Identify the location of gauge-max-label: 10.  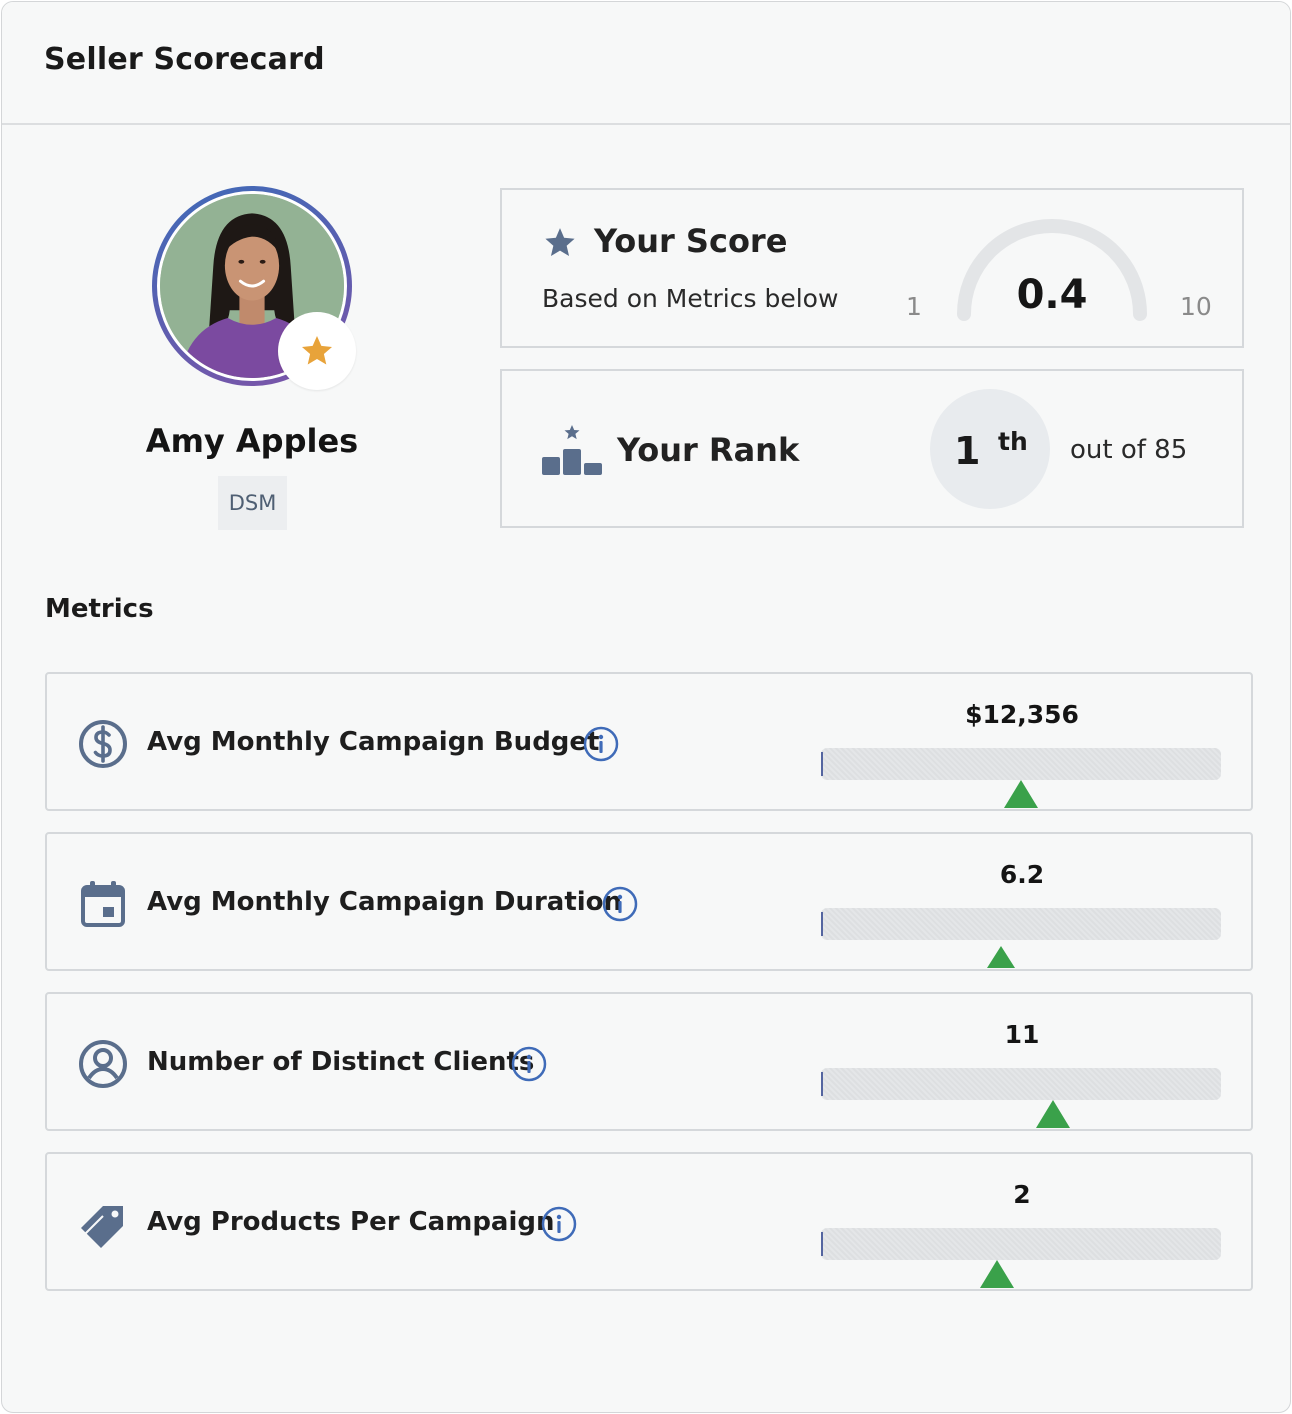
(1196, 306).